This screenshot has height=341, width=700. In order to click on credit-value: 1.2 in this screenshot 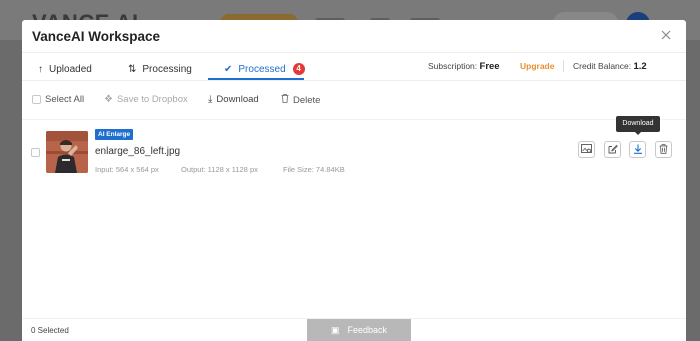, I will do `click(640, 66)`.